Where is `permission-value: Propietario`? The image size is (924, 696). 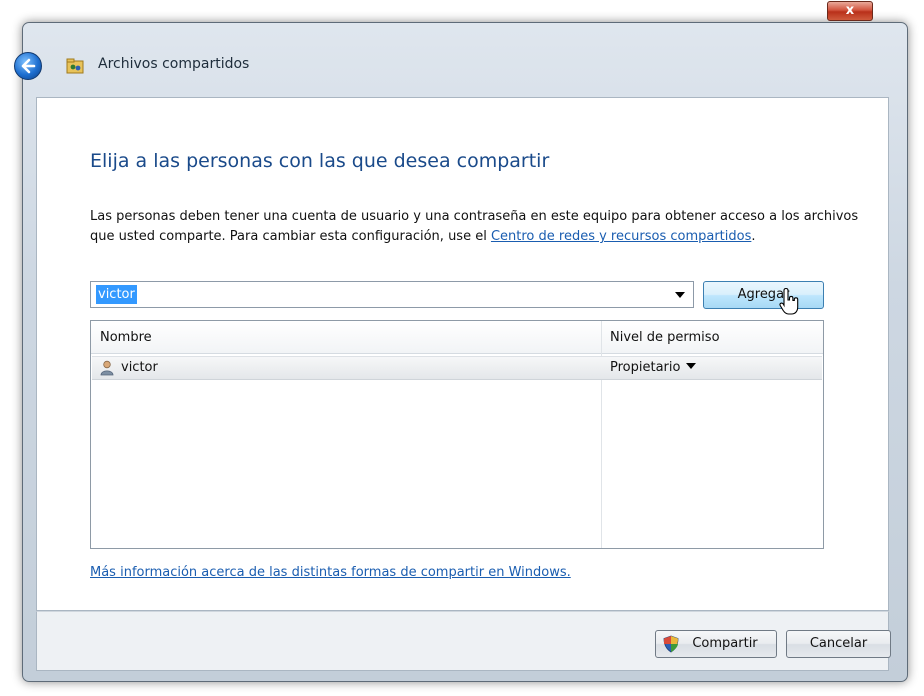 permission-value: Propietario is located at coordinates (645, 367).